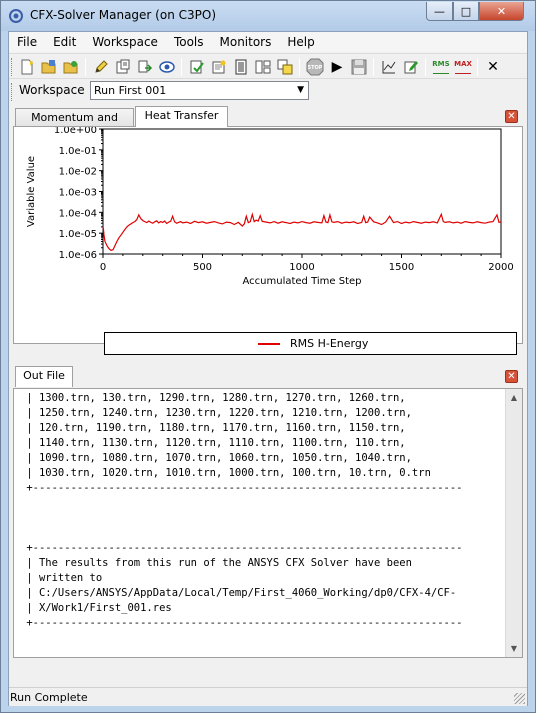 This screenshot has width=536, height=713. I want to click on toolbar-grip, so click(12, 67).